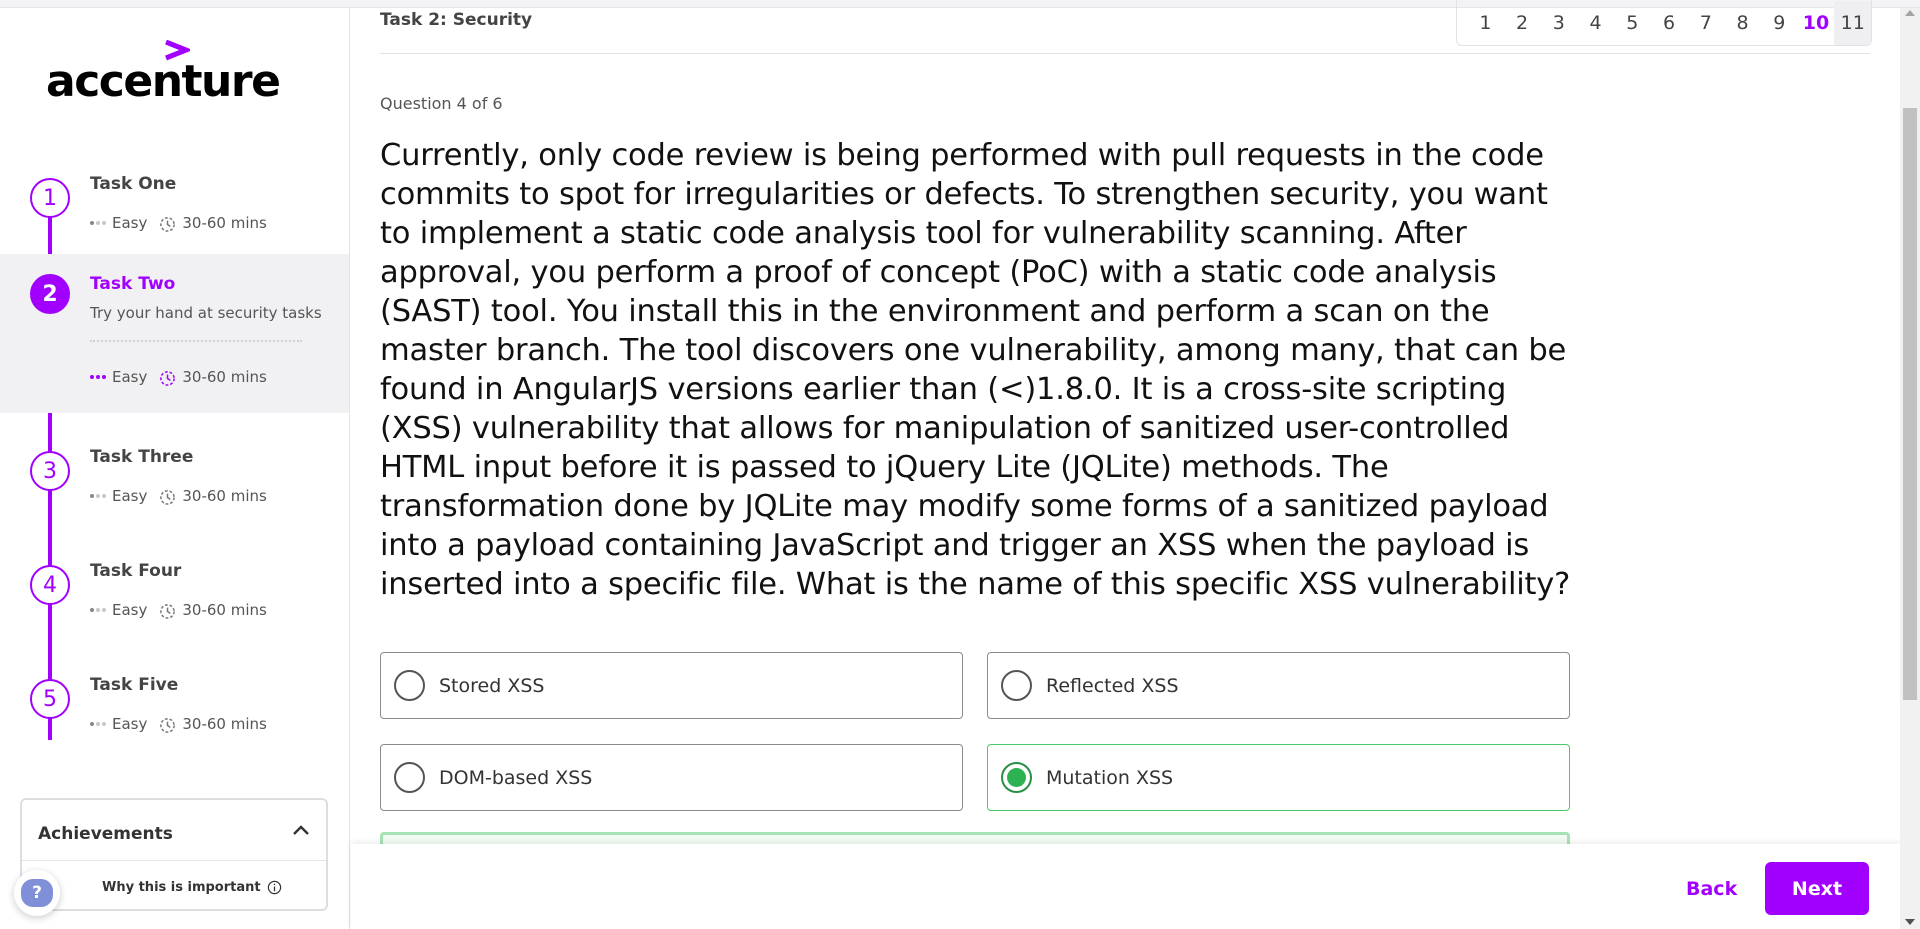 The width and height of the screenshot is (1920, 929). I want to click on help-icon: ?, so click(37, 893).